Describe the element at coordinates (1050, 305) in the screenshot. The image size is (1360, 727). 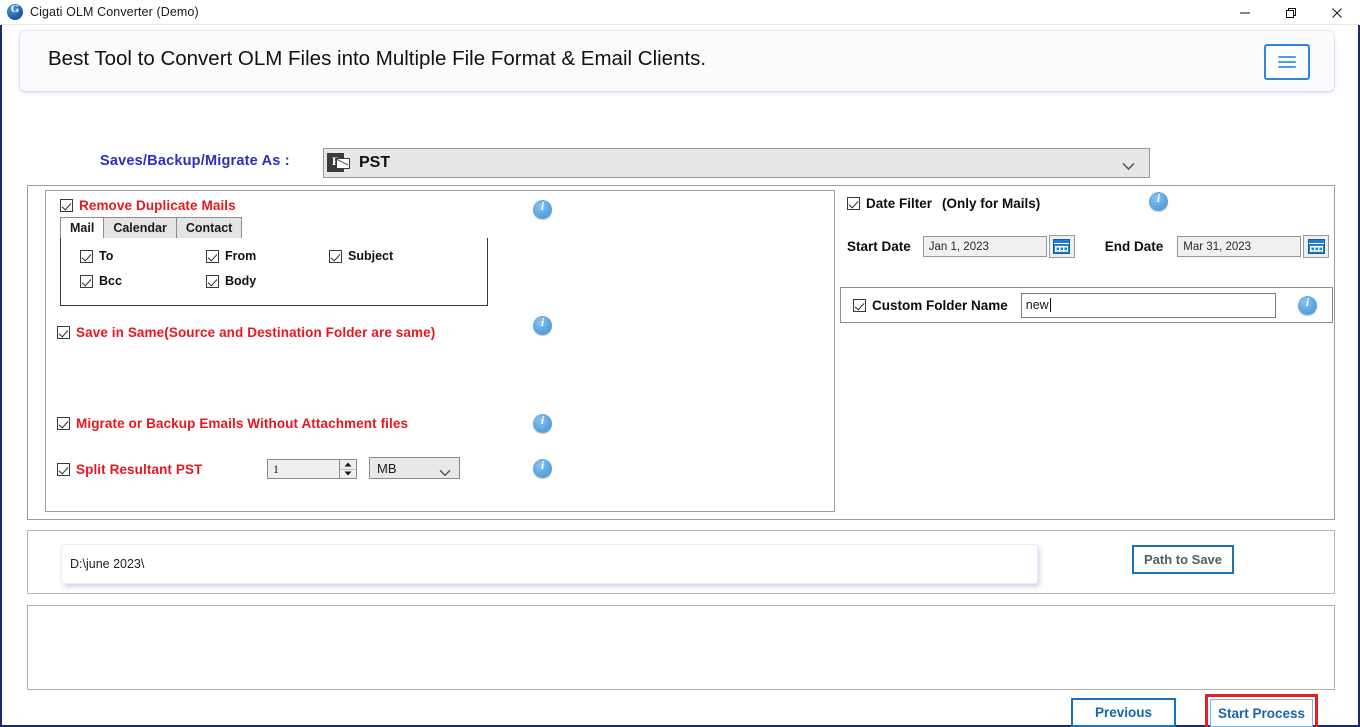
I see `text-caret` at that location.